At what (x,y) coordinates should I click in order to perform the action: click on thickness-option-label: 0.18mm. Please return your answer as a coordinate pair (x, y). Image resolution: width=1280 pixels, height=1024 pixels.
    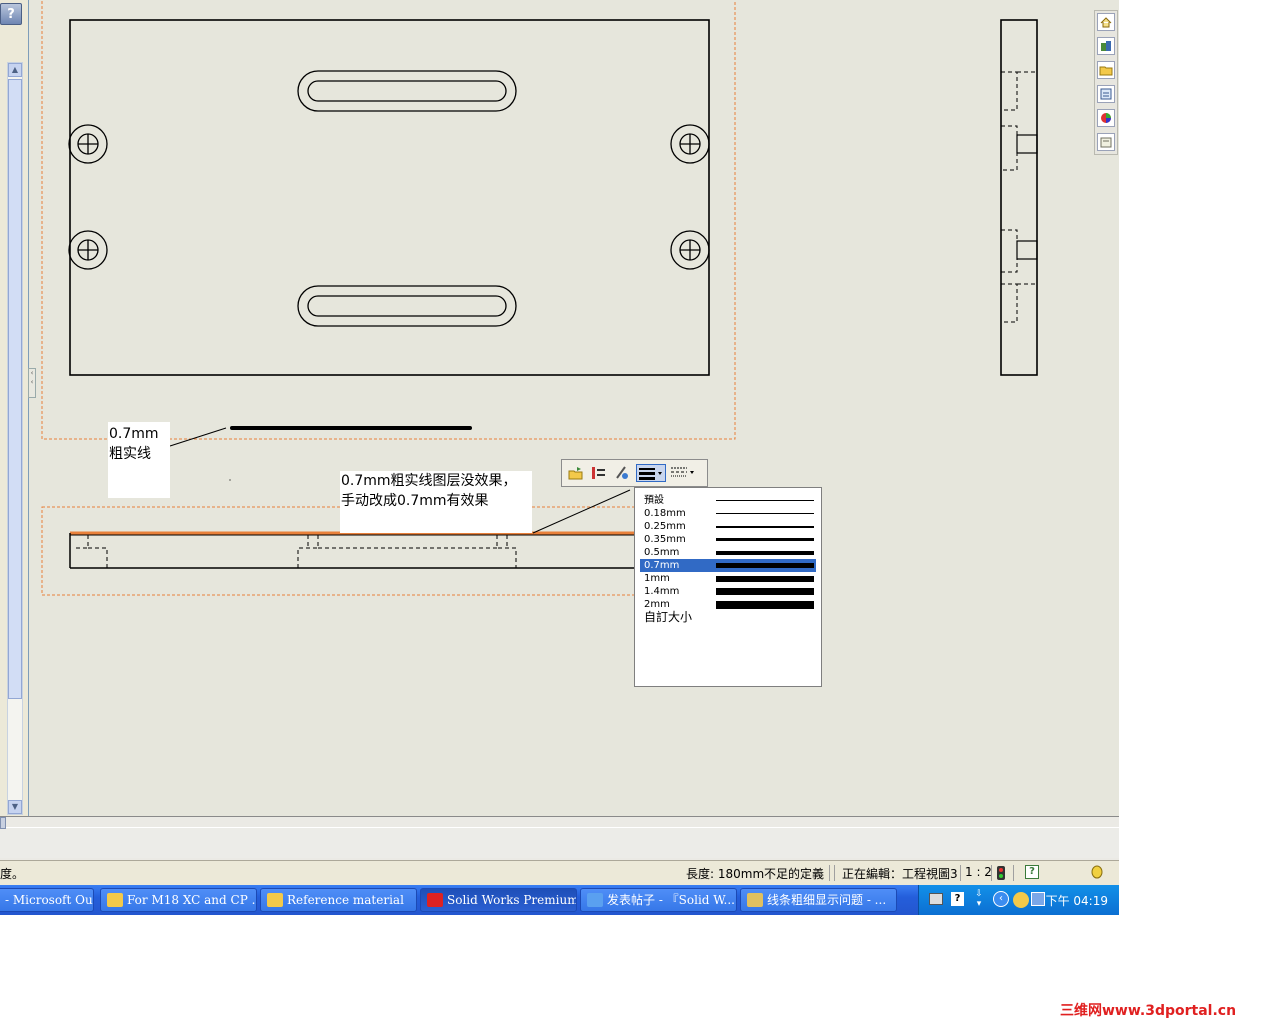
    Looking at the image, I should click on (665, 513).